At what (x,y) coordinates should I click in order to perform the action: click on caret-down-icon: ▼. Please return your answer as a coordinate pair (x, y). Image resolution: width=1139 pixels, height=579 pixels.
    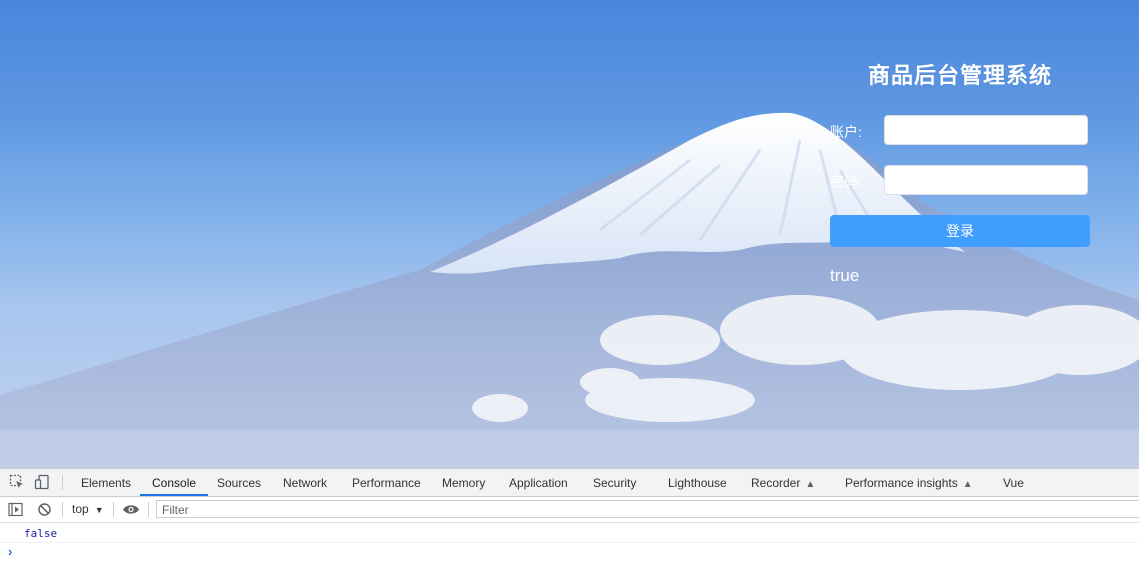
    Looking at the image, I should click on (99, 510).